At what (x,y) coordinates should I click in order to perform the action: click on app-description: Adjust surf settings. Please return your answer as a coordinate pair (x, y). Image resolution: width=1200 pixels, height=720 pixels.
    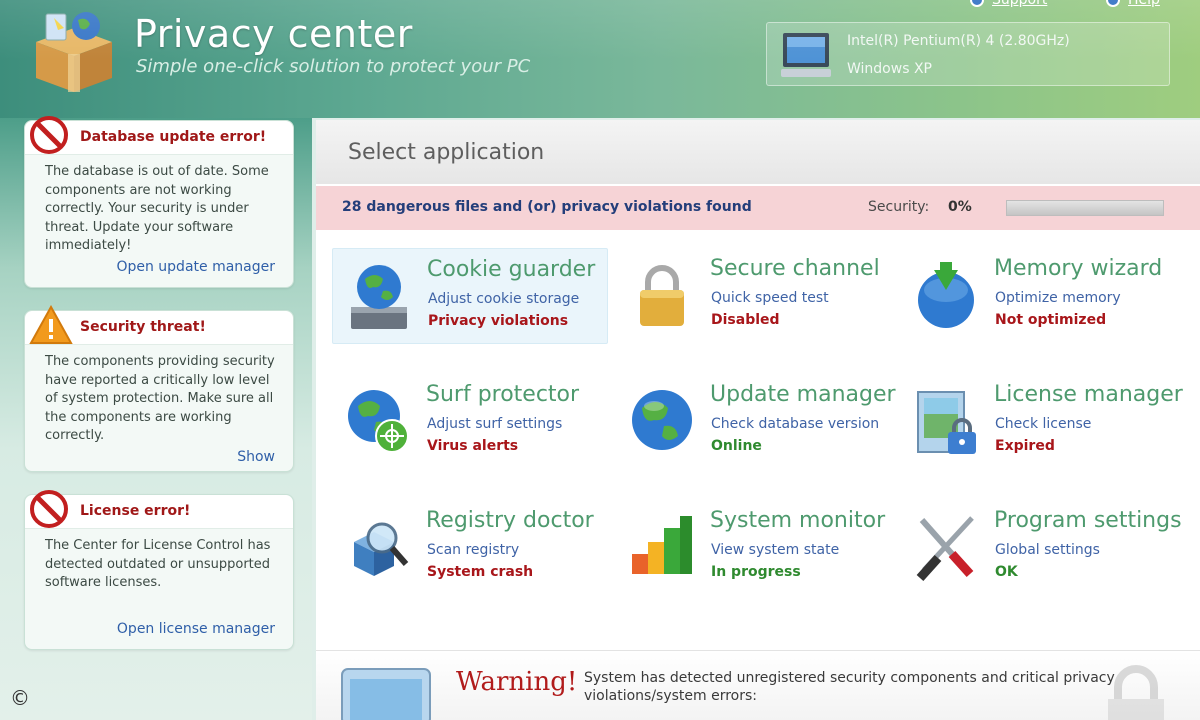
    Looking at the image, I should click on (495, 424).